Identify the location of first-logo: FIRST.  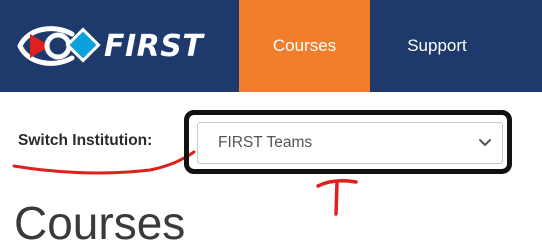
(121, 46).